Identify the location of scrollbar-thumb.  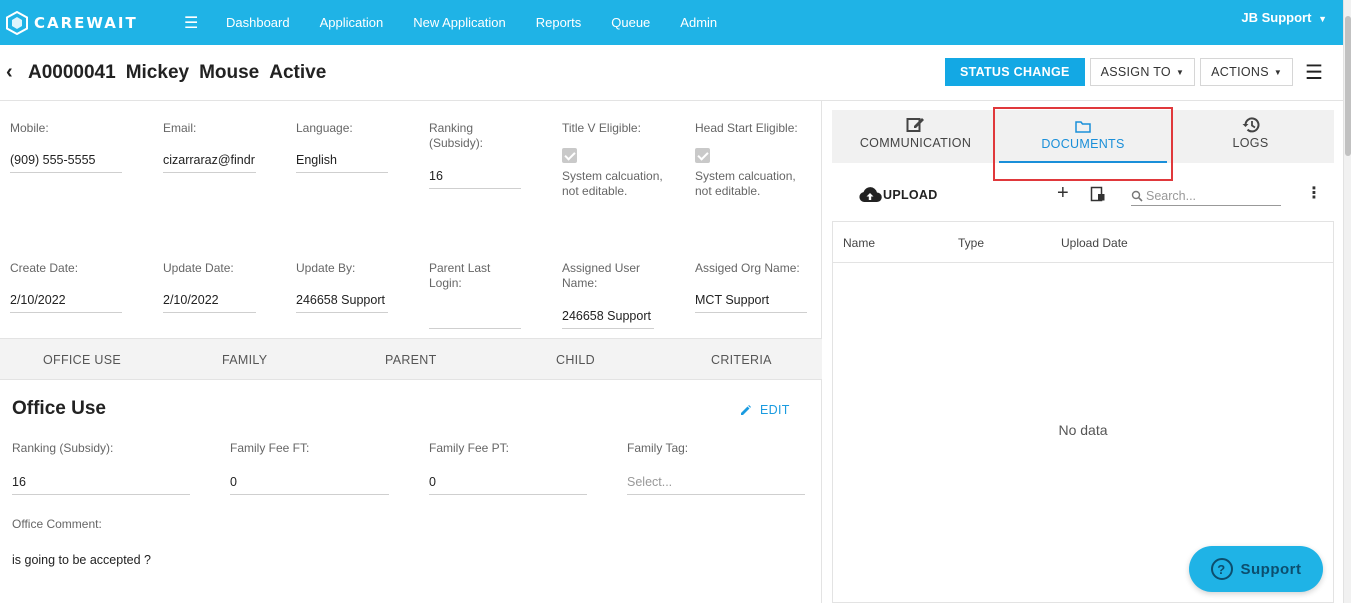
(1348, 86).